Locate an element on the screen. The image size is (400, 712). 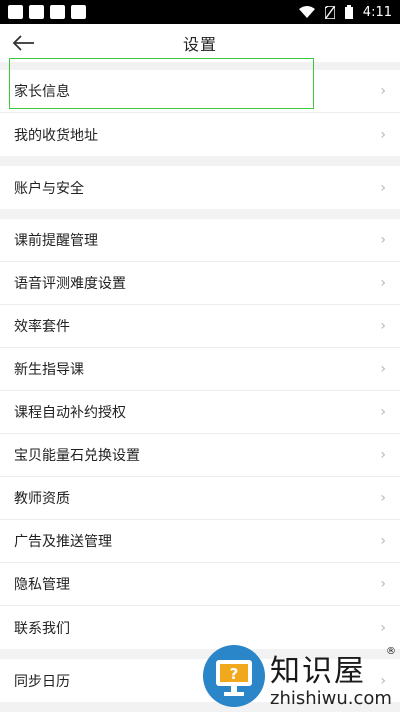
app-header: 设置 is located at coordinates (200, 43).